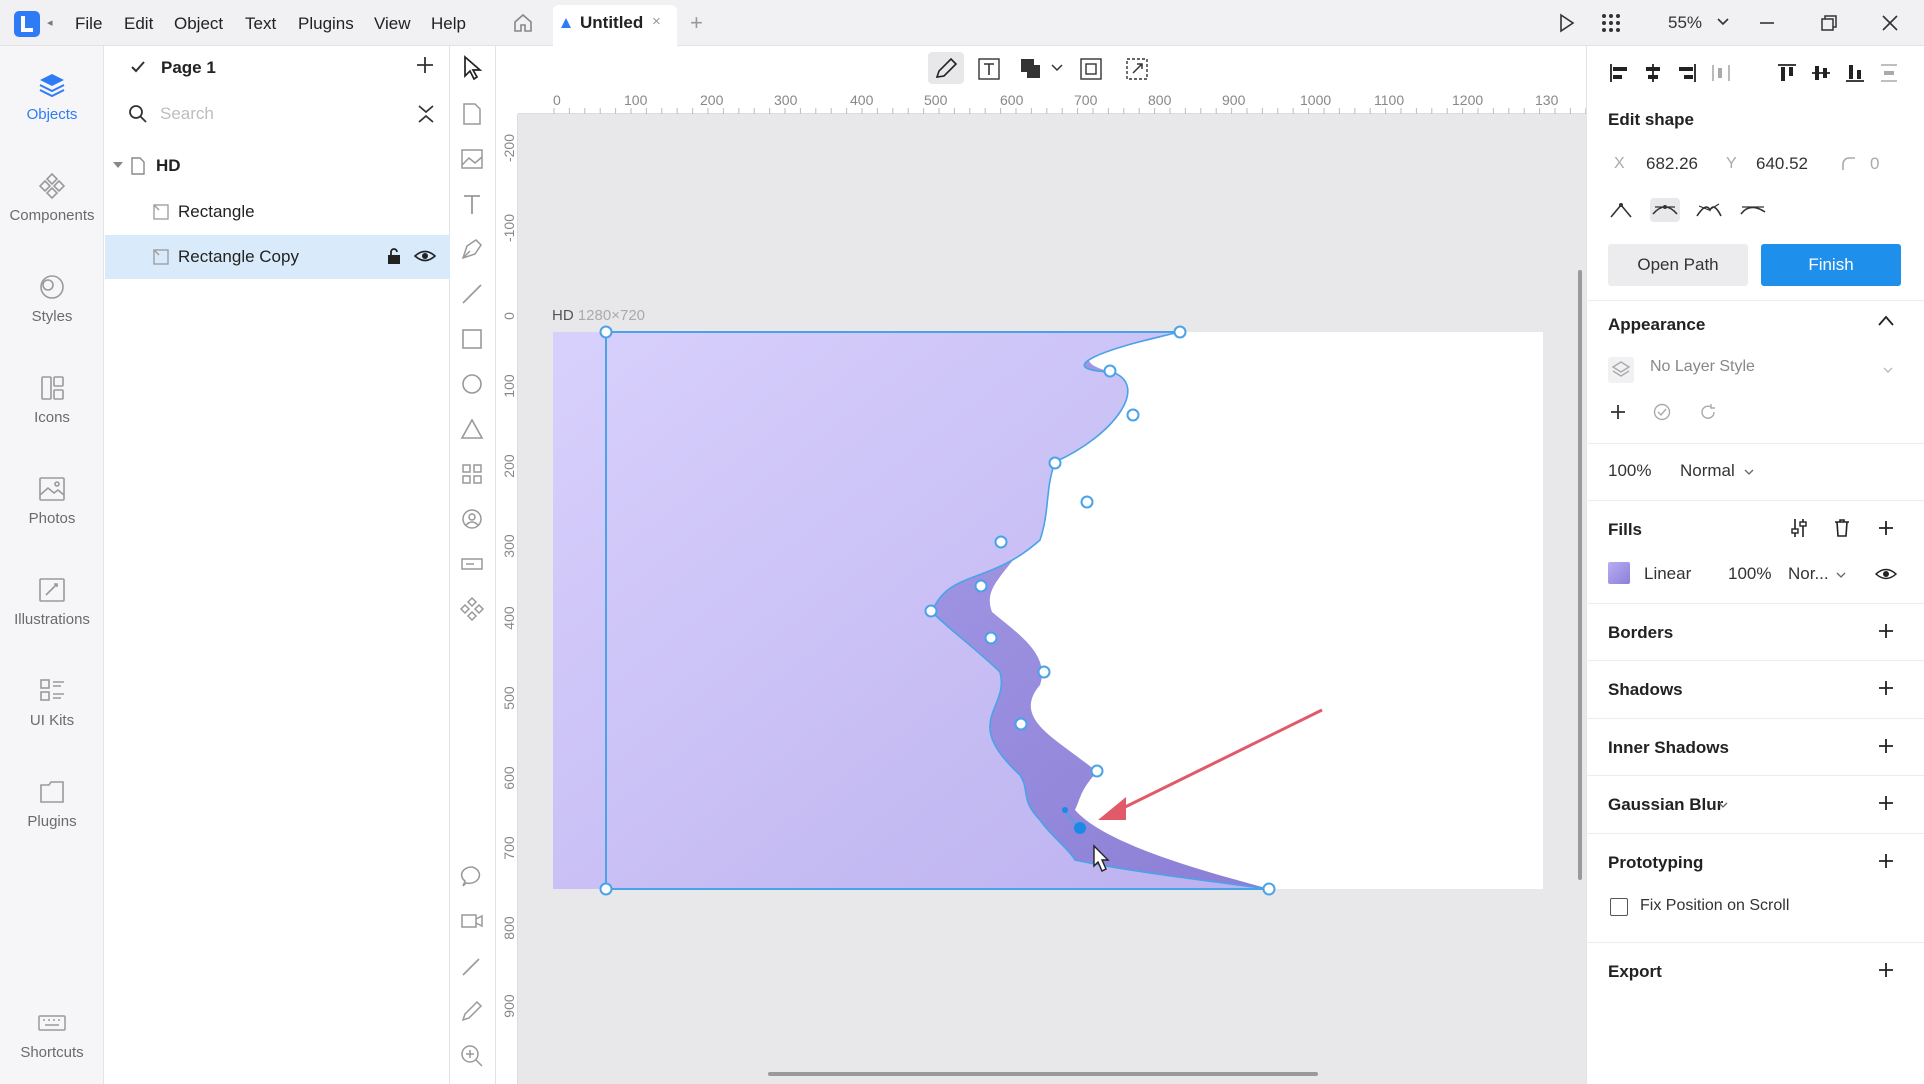 The width and height of the screenshot is (1924, 1084). Describe the element at coordinates (1829, 23) in the screenshot. I see `restore-icon` at that location.